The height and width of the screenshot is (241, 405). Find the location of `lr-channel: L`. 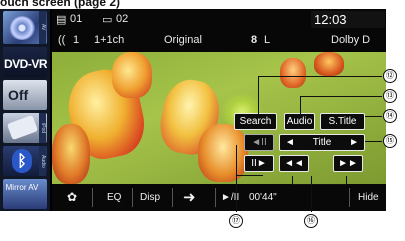

lr-channel: L is located at coordinates (267, 40).